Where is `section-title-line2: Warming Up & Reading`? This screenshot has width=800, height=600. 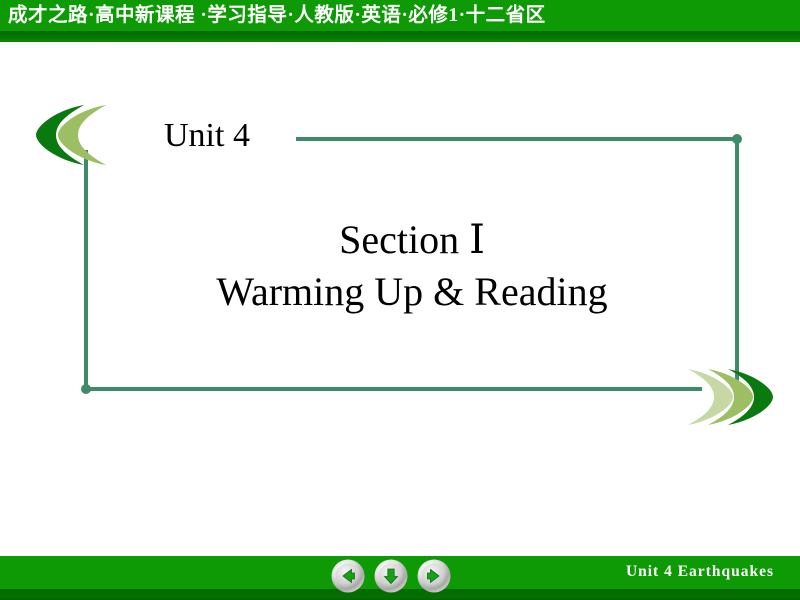
section-title-line2: Warming Up & Reading is located at coordinates (412, 291).